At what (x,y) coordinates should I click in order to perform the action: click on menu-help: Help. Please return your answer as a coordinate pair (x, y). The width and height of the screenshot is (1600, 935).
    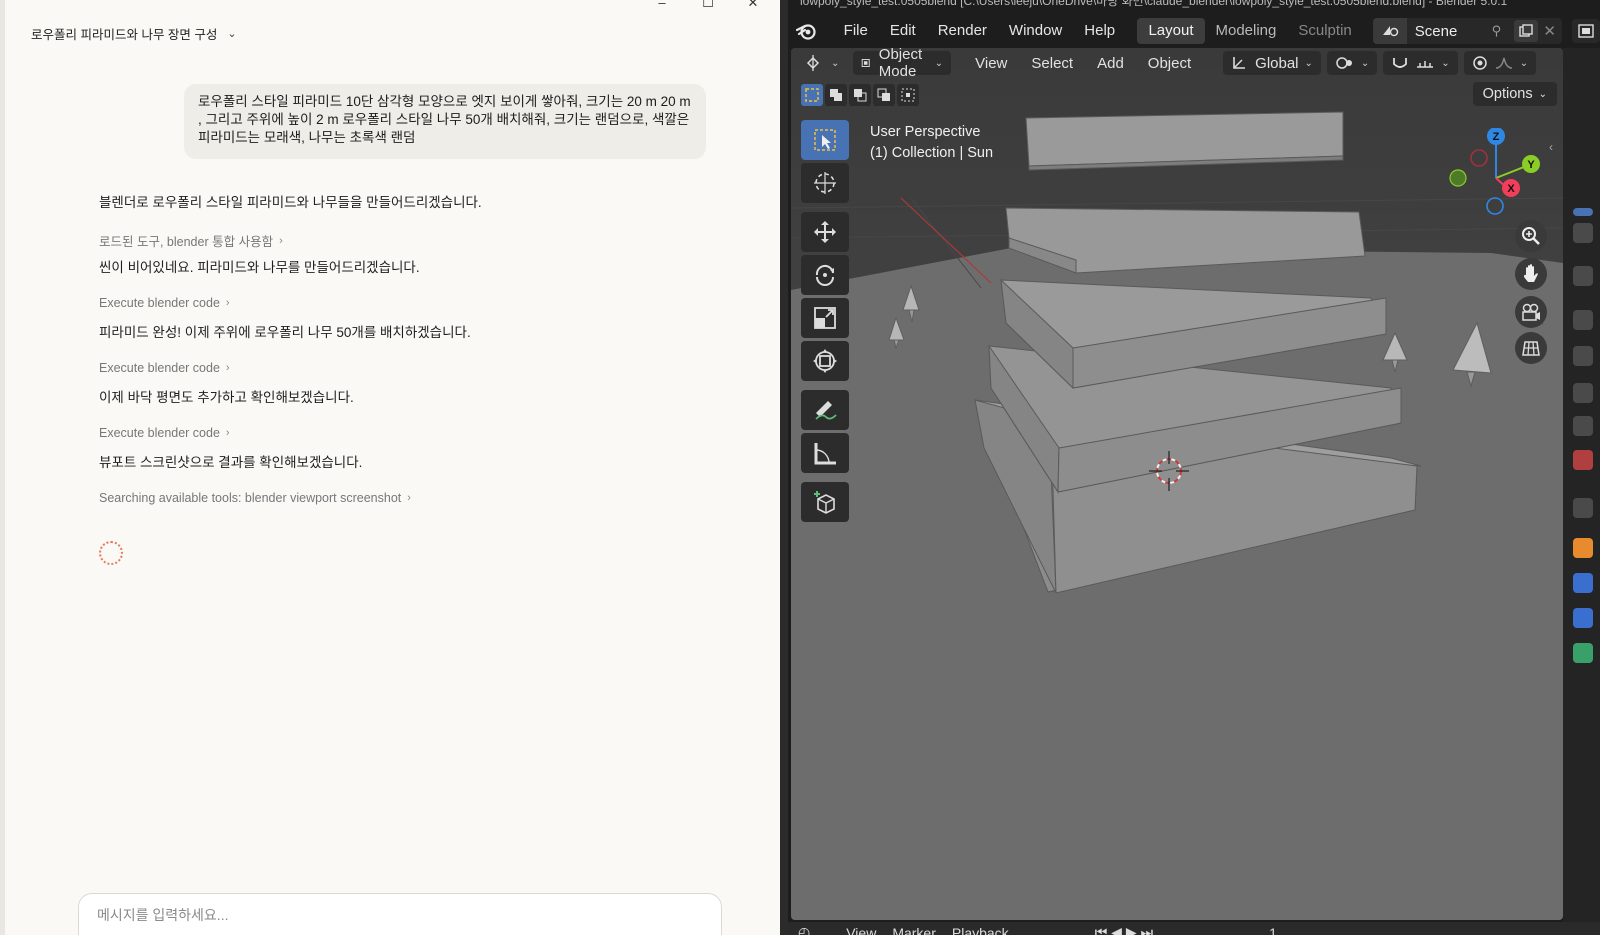
    Looking at the image, I should click on (1099, 31).